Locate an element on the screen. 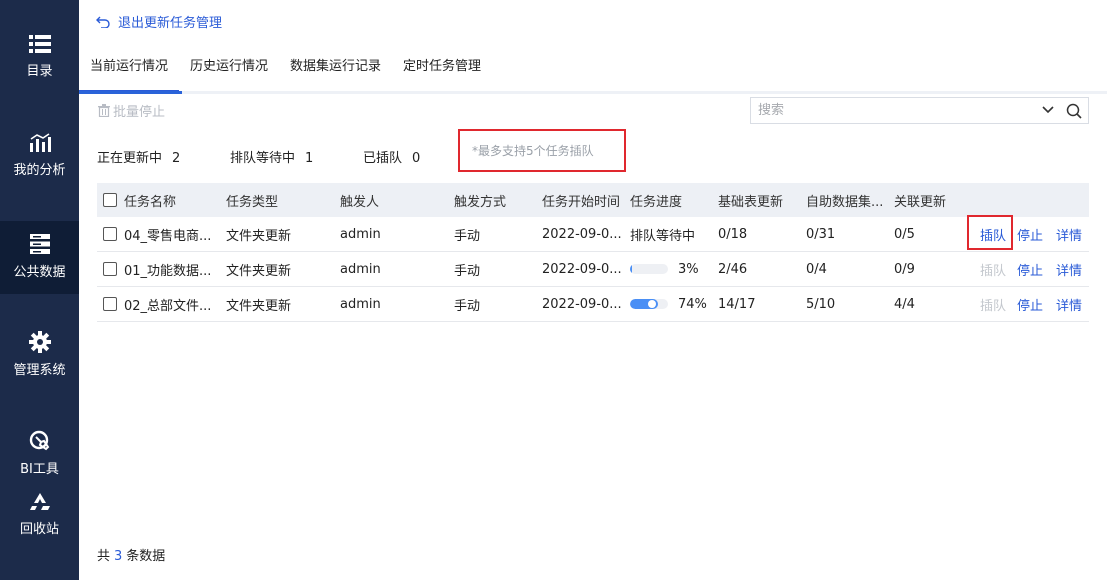  progress-percent: 74% is located at coordinates (692, 304).